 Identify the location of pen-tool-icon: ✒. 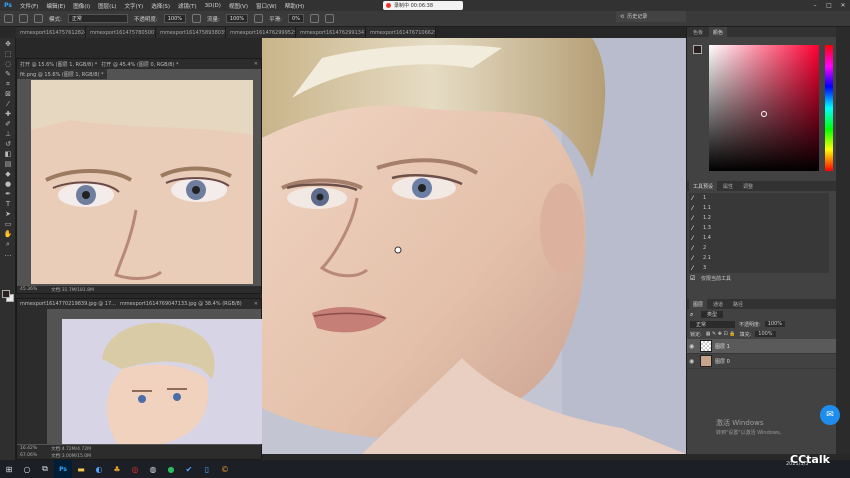
(8, 194).